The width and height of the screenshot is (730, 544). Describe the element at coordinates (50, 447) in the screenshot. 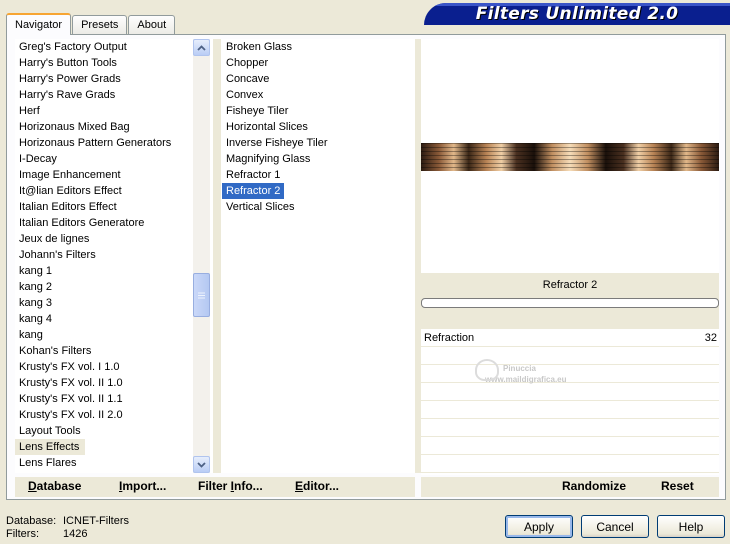

I see `category-item: Lens Effects` at that location.